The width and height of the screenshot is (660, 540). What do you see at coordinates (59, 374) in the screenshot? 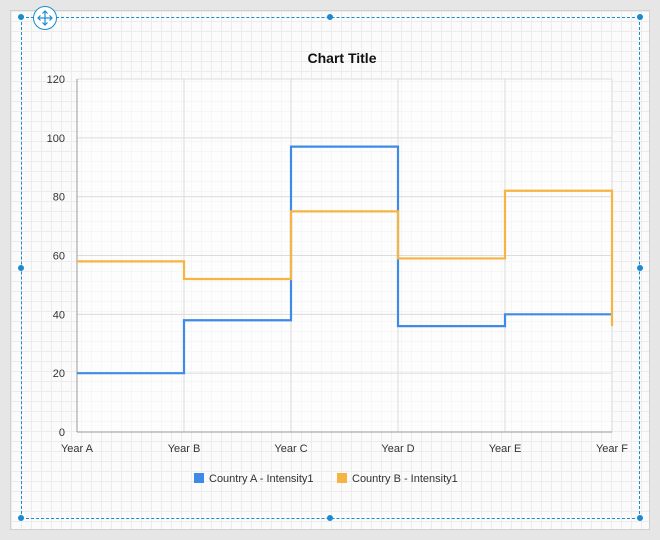
I see `y-tick-label: 20` at bounding box center [59, 374].